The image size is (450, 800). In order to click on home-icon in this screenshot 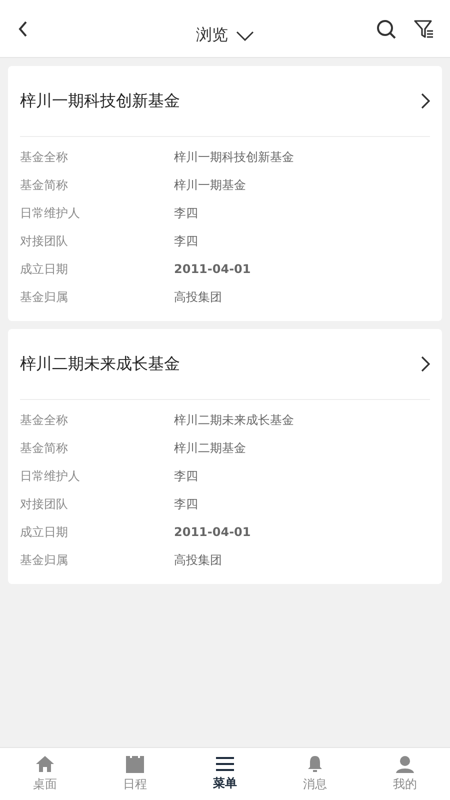, I will do `click(45, 764)`.